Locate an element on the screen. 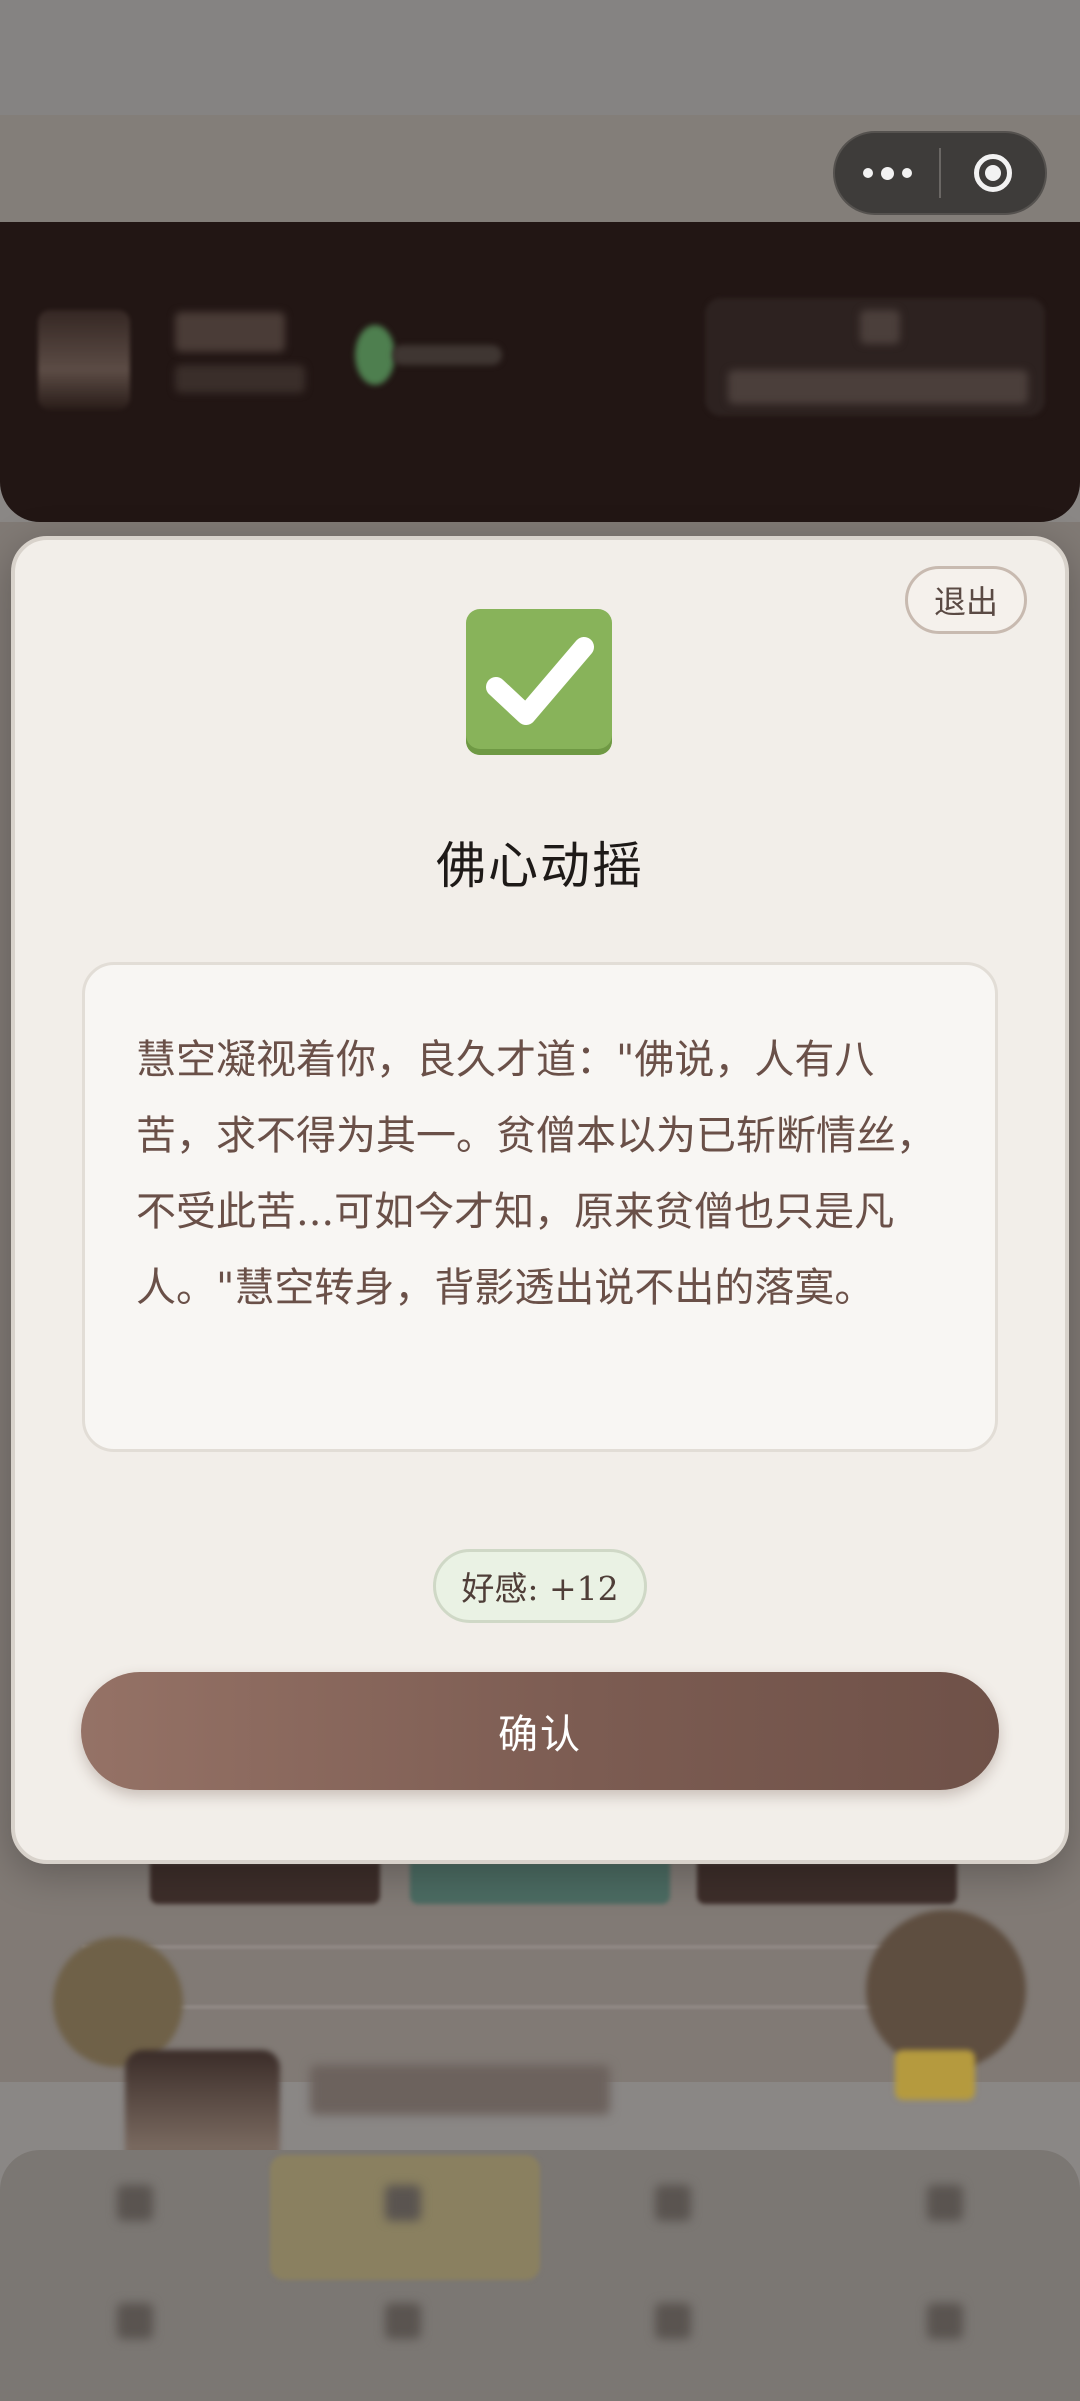 This screenshot has width=1080, height=2401. more-dots-icon is located at coordinates (887, 173).